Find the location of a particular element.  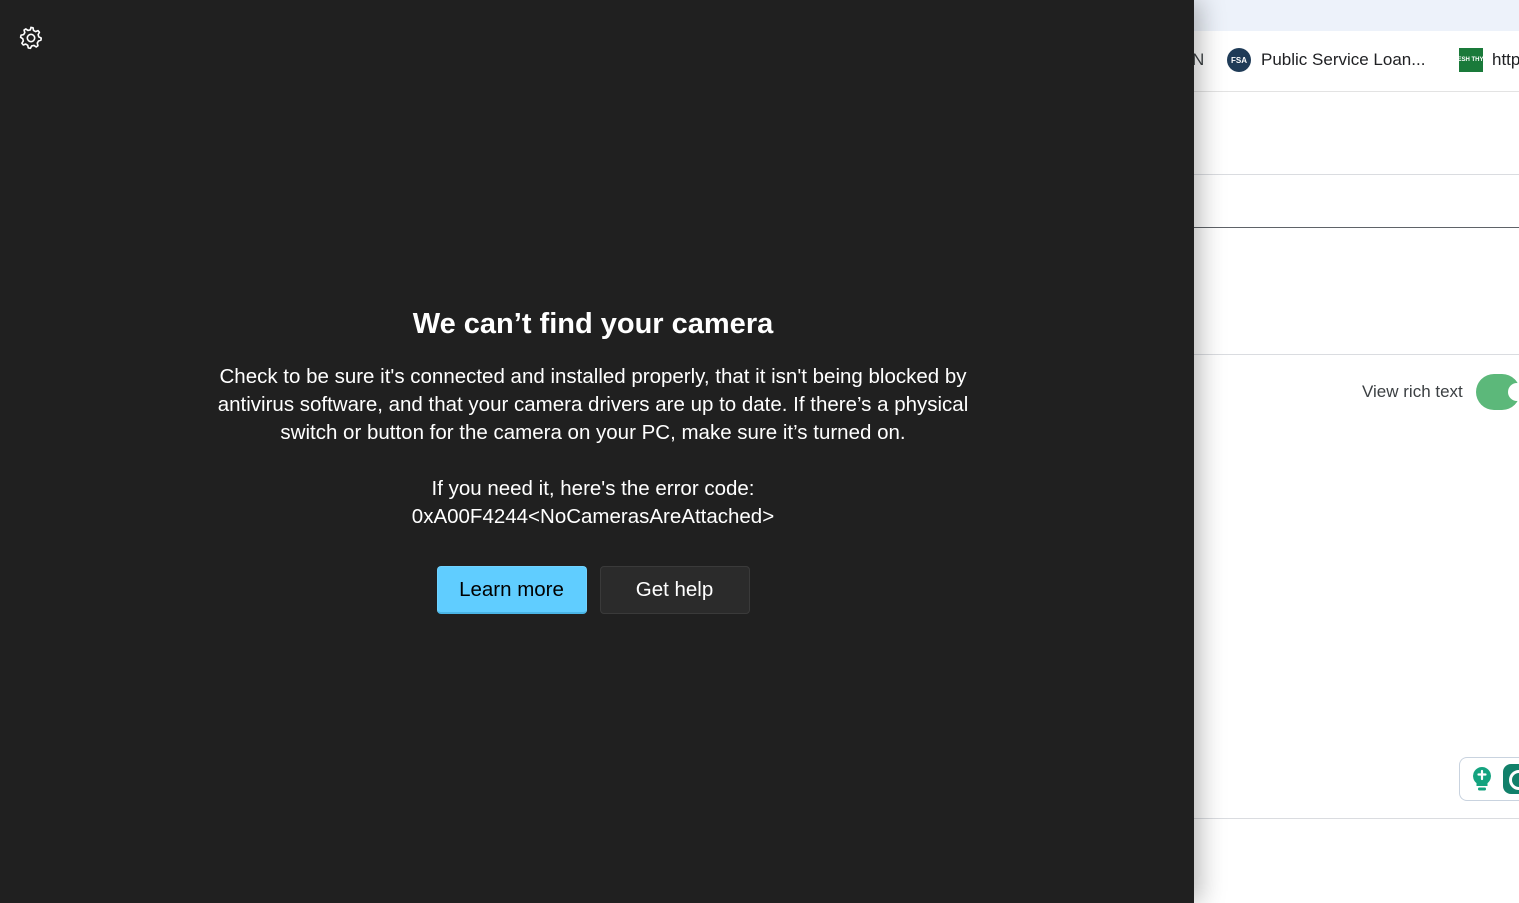

view-rich-text-toggle is located at coordinates (1497, 392).